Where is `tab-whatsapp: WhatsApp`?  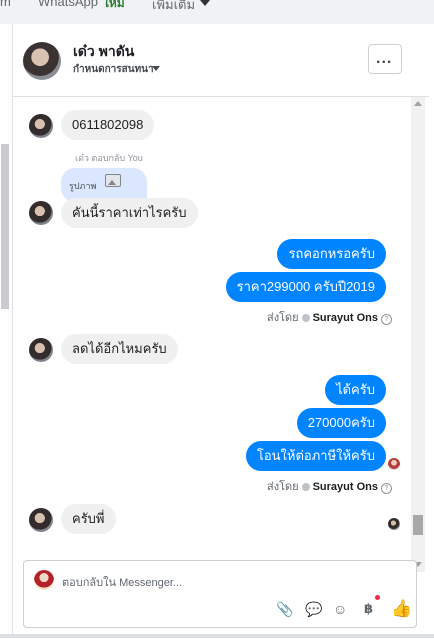
tab-whatsapp: WhatsApp is located at coordinates (68, 4).